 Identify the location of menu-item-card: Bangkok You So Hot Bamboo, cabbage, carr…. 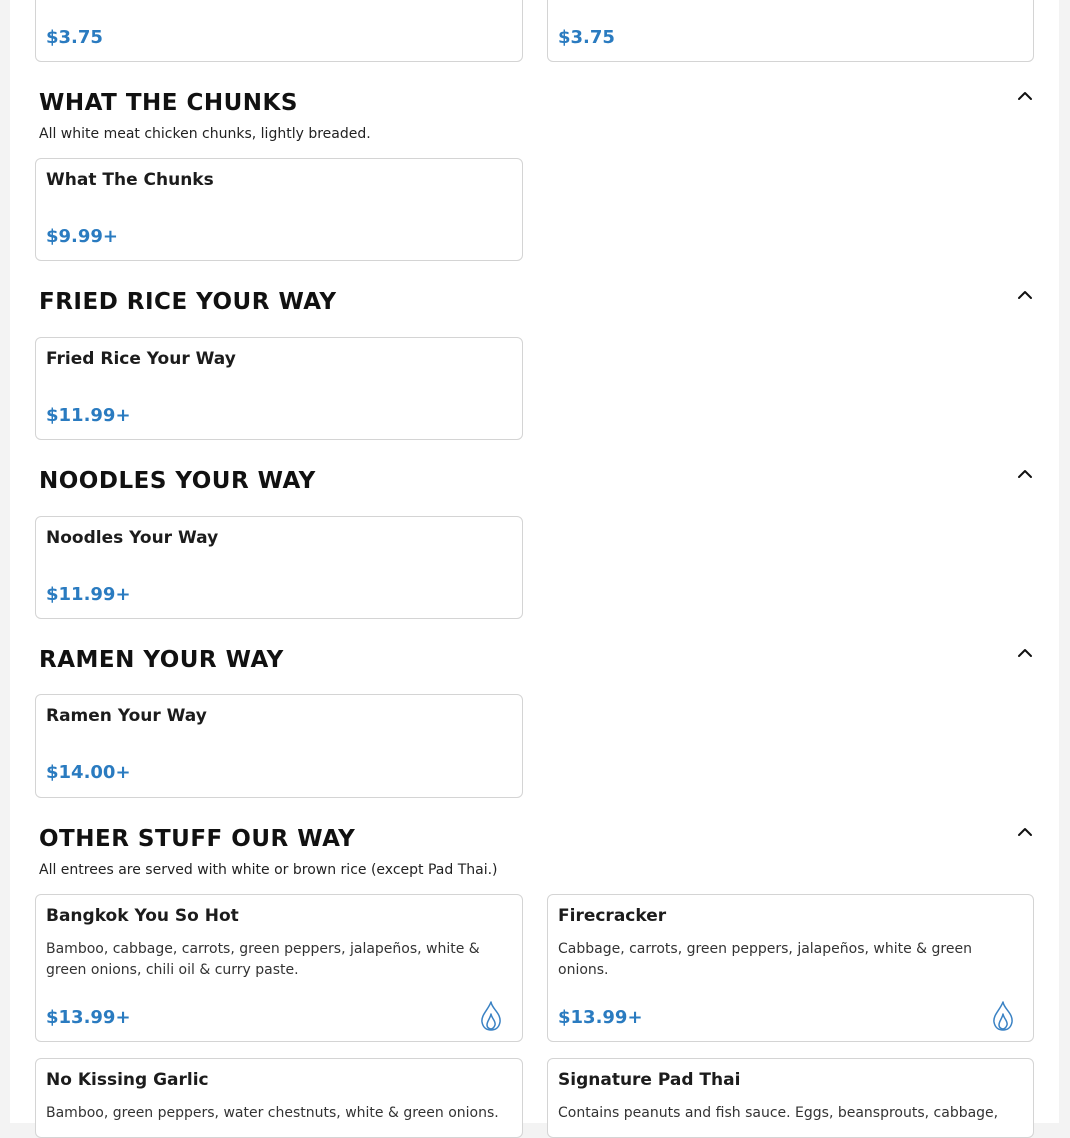
(279, 968).